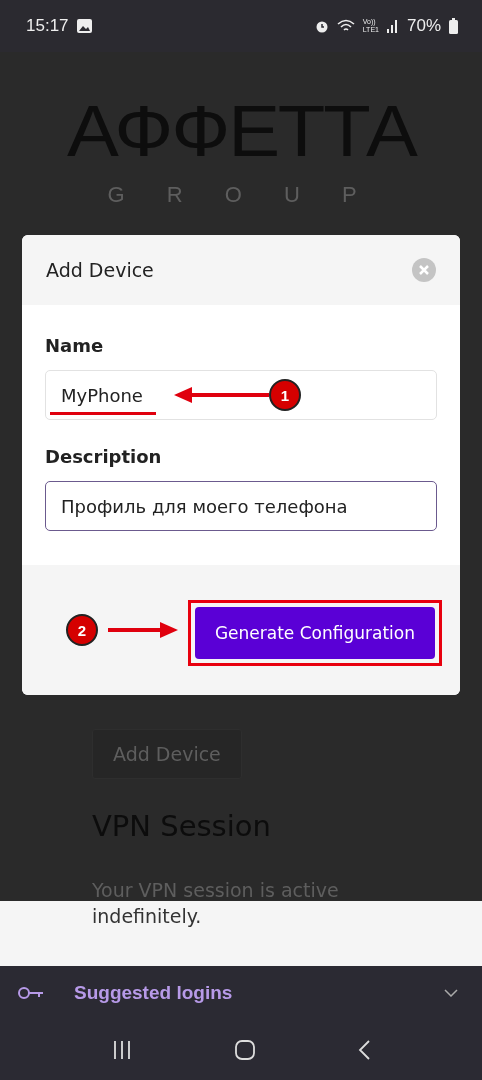 The image size is (482, 1080). I want to click on step-badge: 2, so click(81, 630).